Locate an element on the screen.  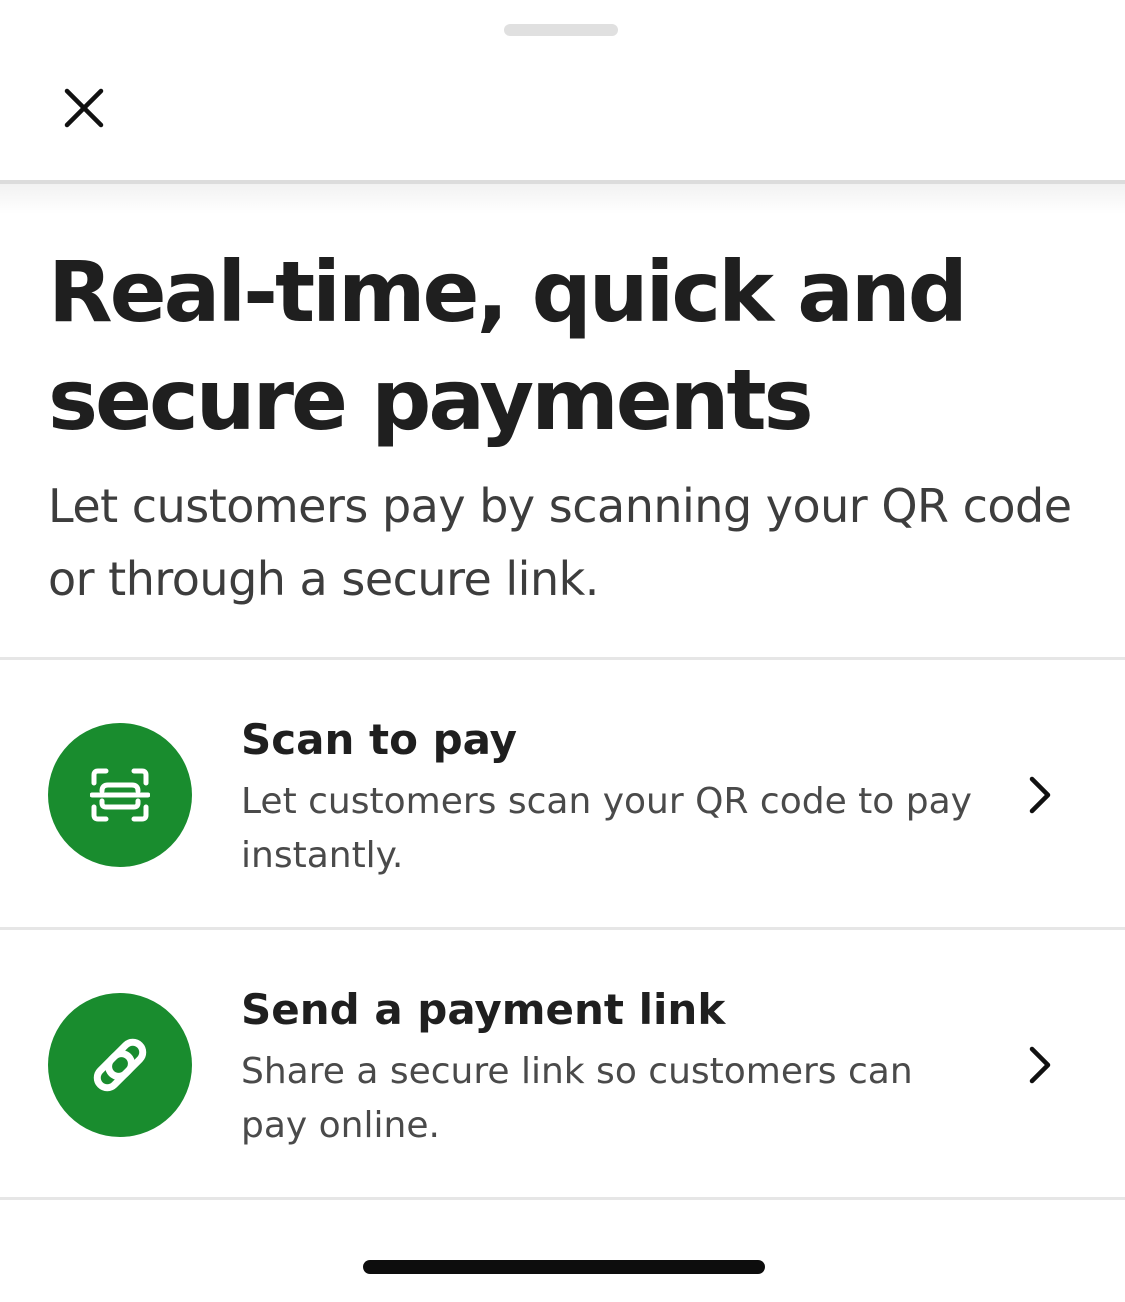
link-icon is located at coordinates (120, 1065).